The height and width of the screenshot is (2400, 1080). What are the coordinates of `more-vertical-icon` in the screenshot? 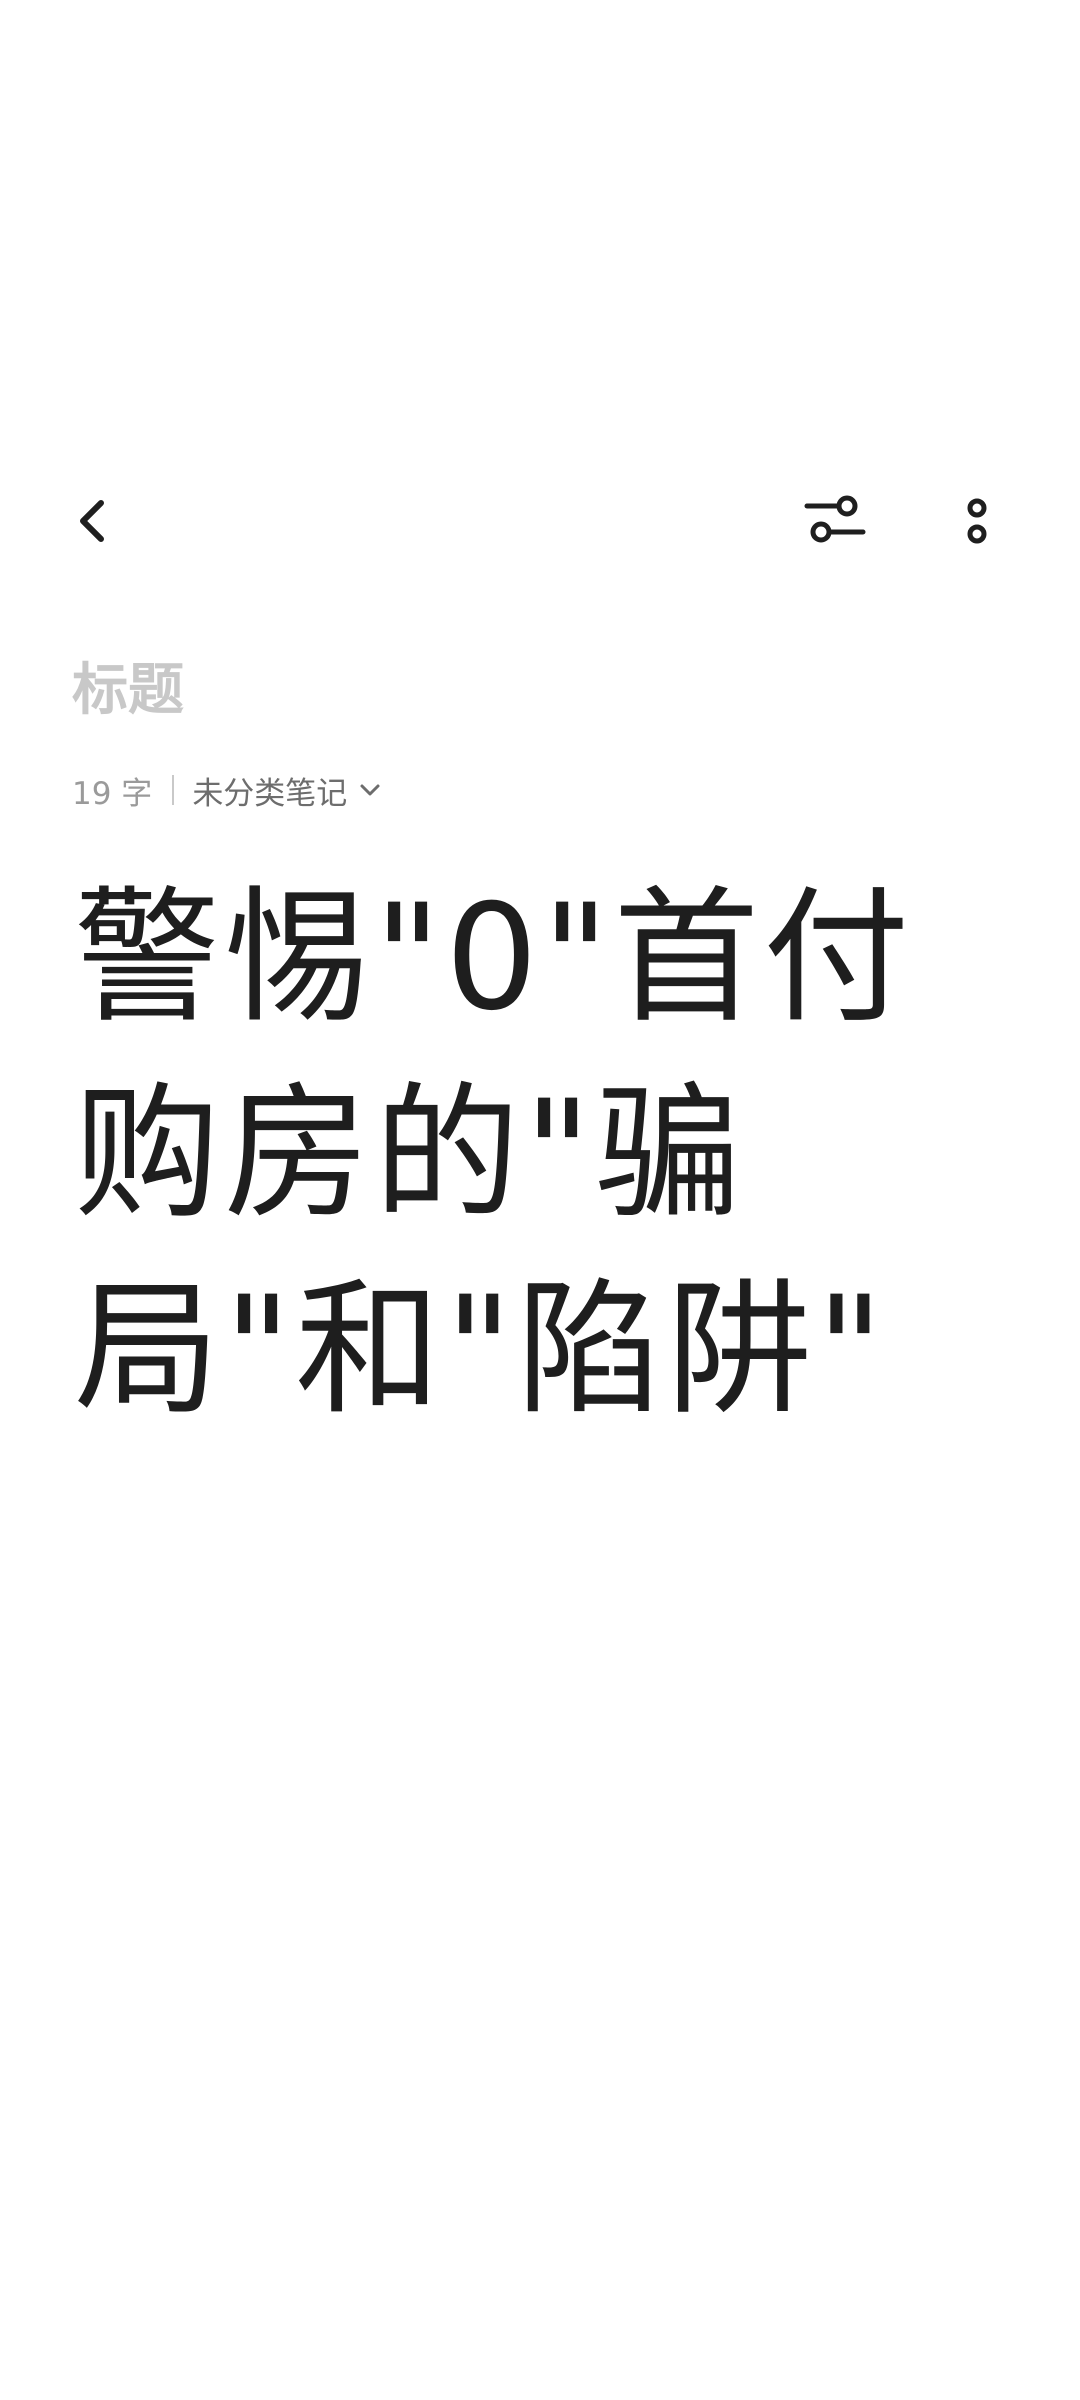 It's located at (977, 521).